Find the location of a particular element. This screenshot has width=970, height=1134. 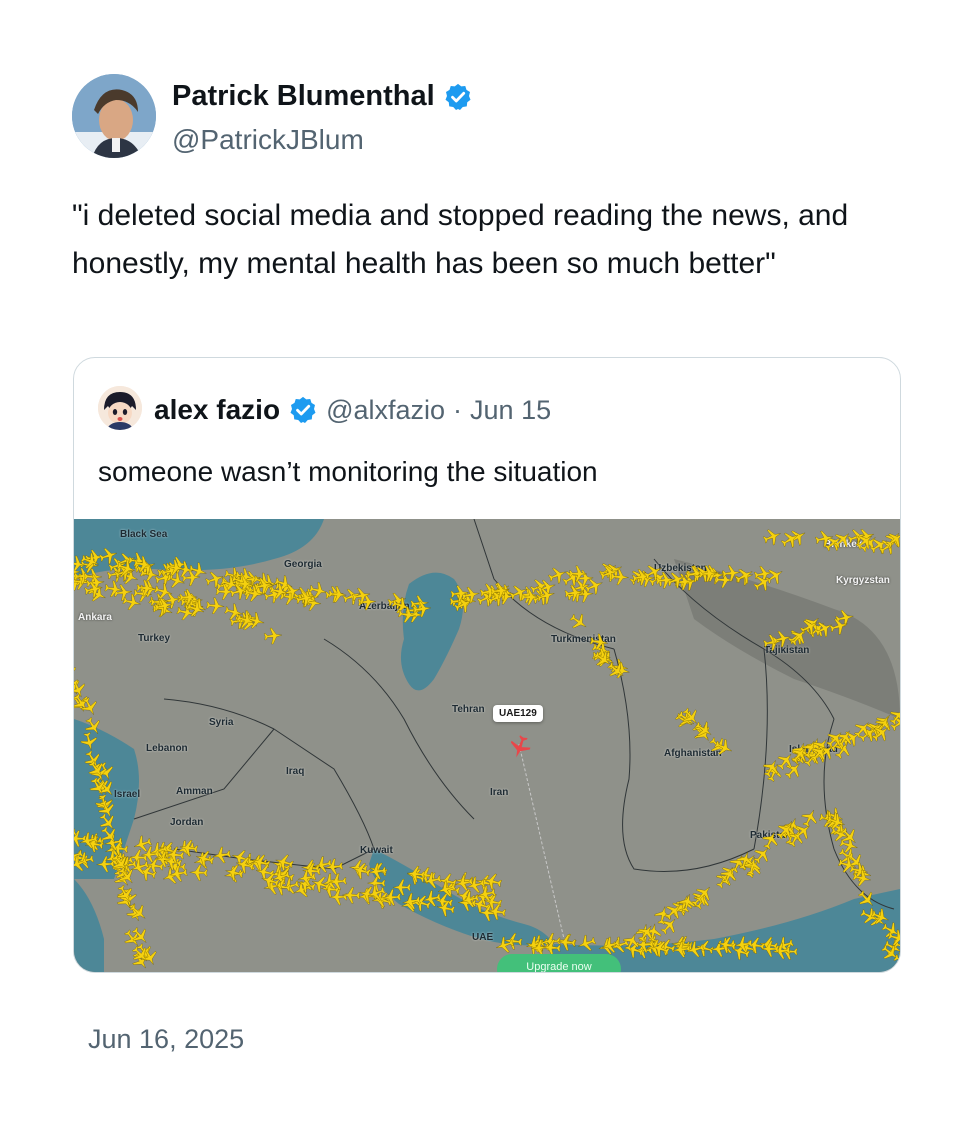

flight-tag: UAE129 is located at coordinates (518, 713).